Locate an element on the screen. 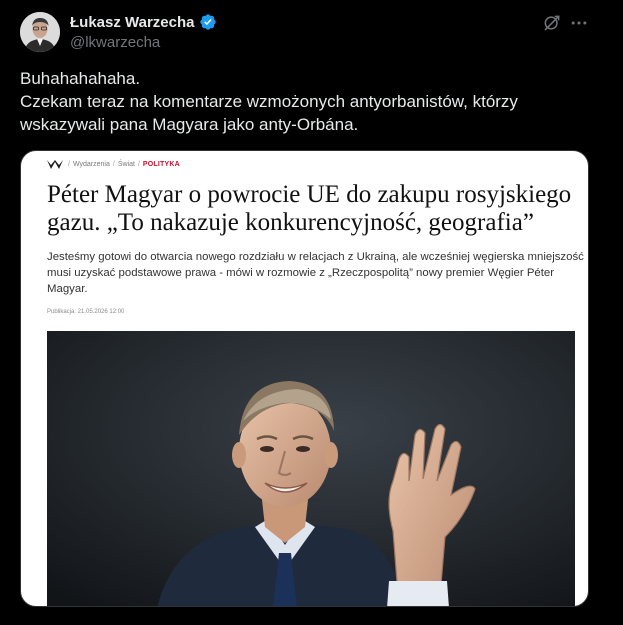  breadcrumb-item: Świat is located at coordinates (126, 164).